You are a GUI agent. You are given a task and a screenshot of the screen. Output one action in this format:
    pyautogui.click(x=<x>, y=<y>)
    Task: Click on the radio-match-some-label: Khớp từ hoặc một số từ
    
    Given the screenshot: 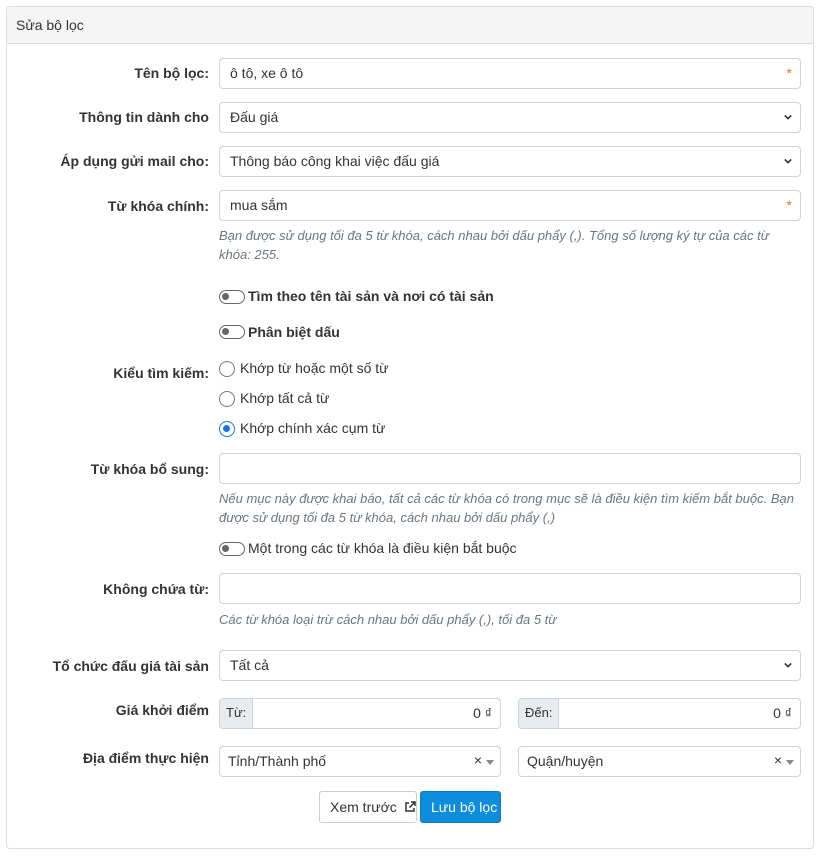 What is the action you would take?
    pyautogui.click(x=314, y=368)
    